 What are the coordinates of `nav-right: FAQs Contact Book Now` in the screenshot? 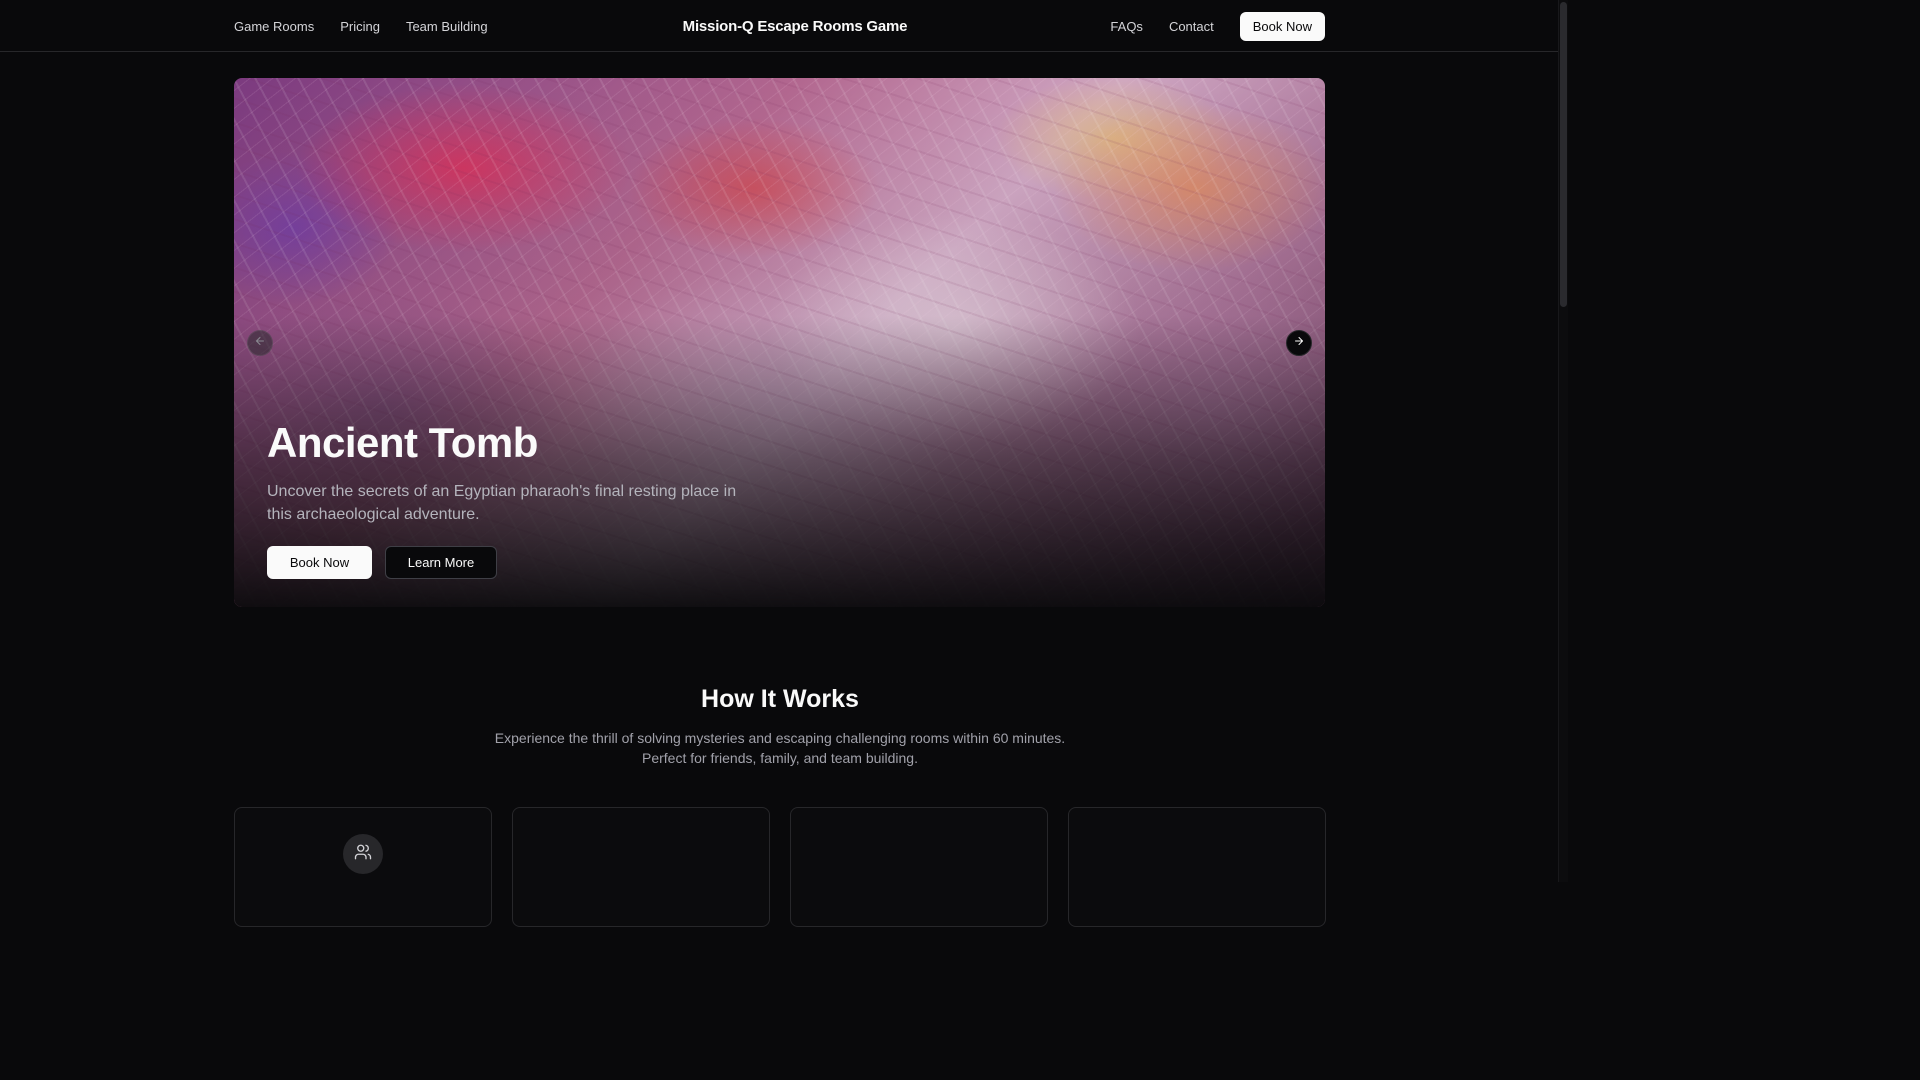 It's located at (1217, 26).